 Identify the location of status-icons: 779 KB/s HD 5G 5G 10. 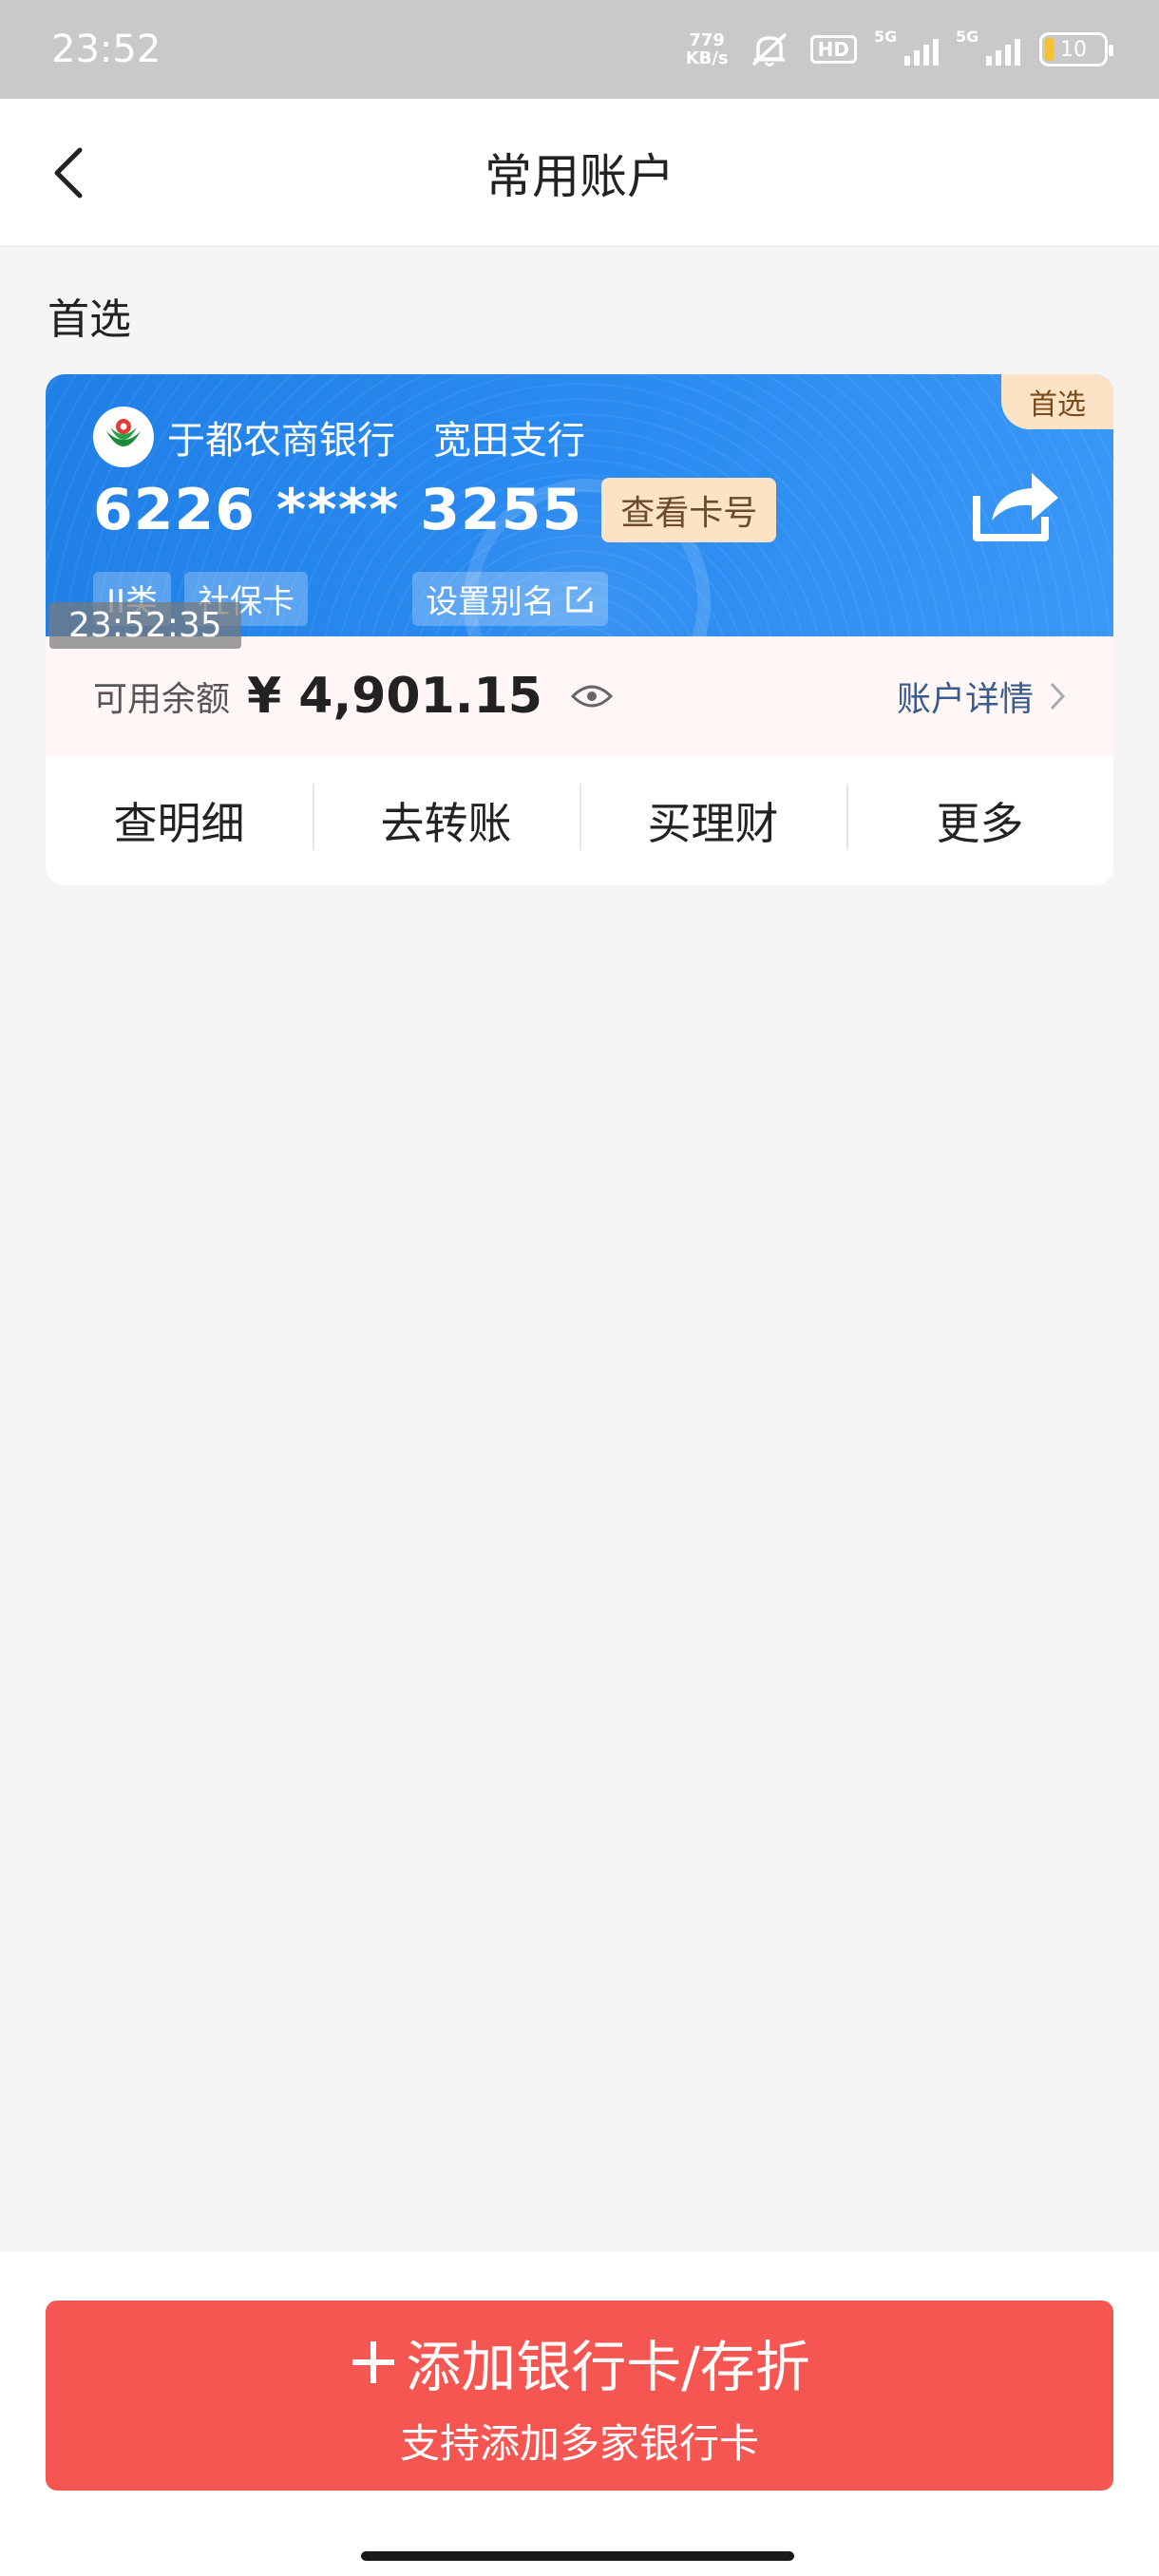
(899, 48).